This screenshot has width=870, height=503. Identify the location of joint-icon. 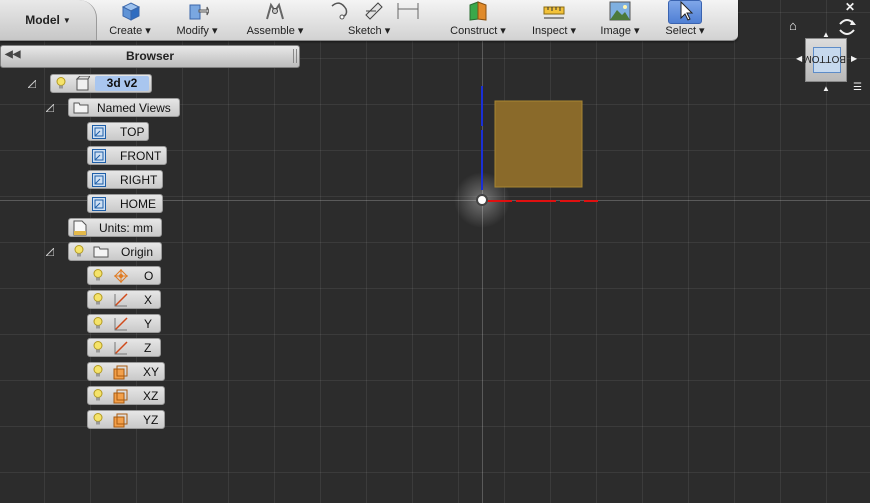
(275, 11).